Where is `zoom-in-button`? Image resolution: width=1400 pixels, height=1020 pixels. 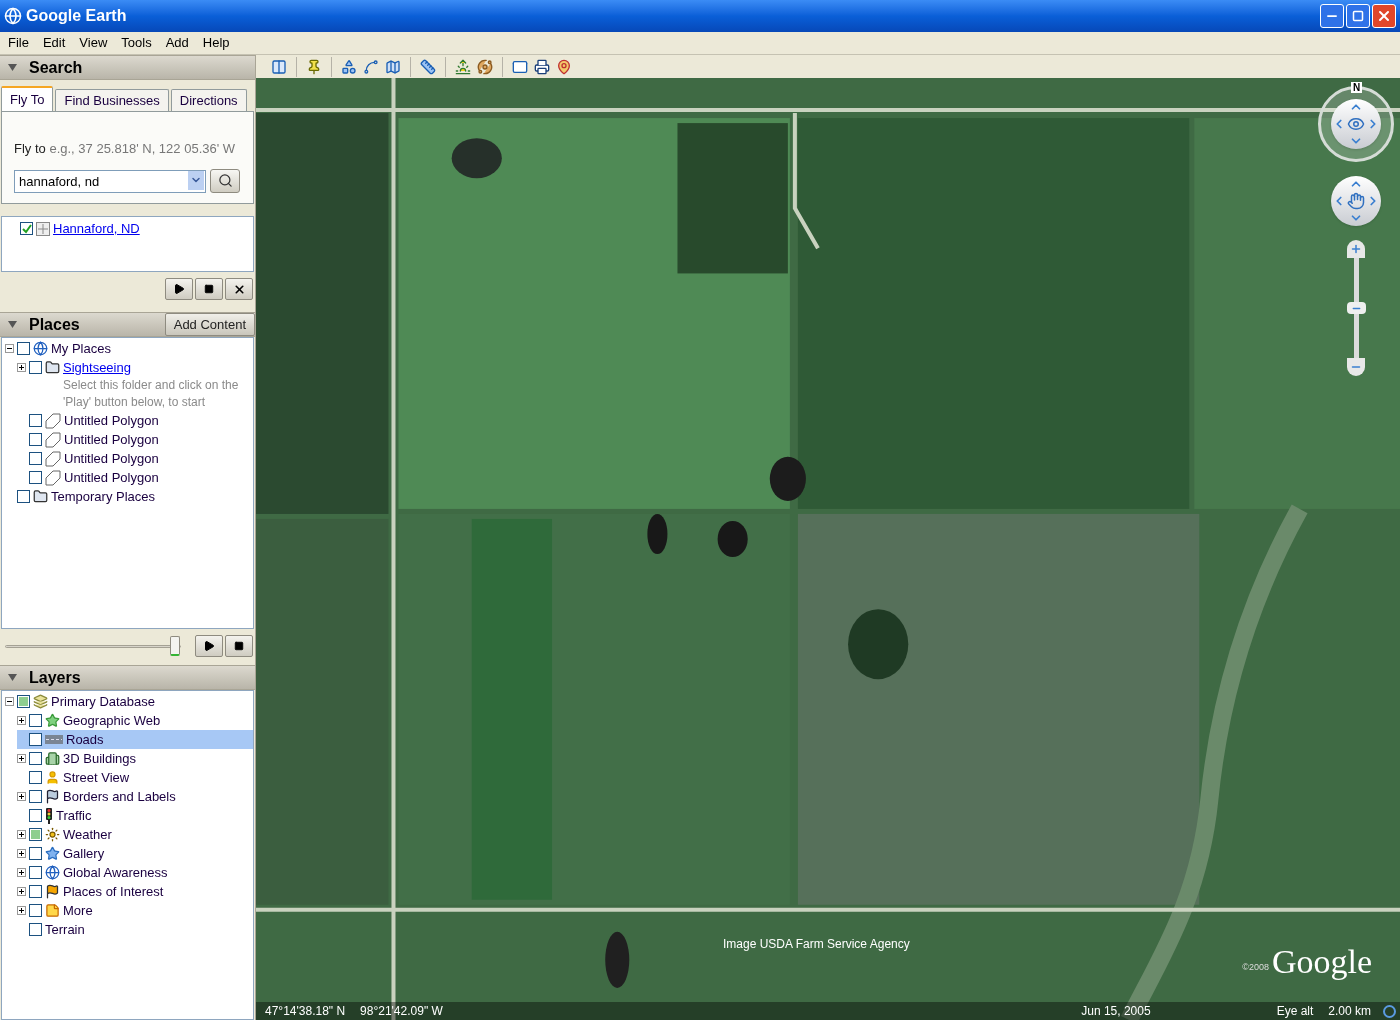
zoom-in-button is located at coordinates (1356, 249).